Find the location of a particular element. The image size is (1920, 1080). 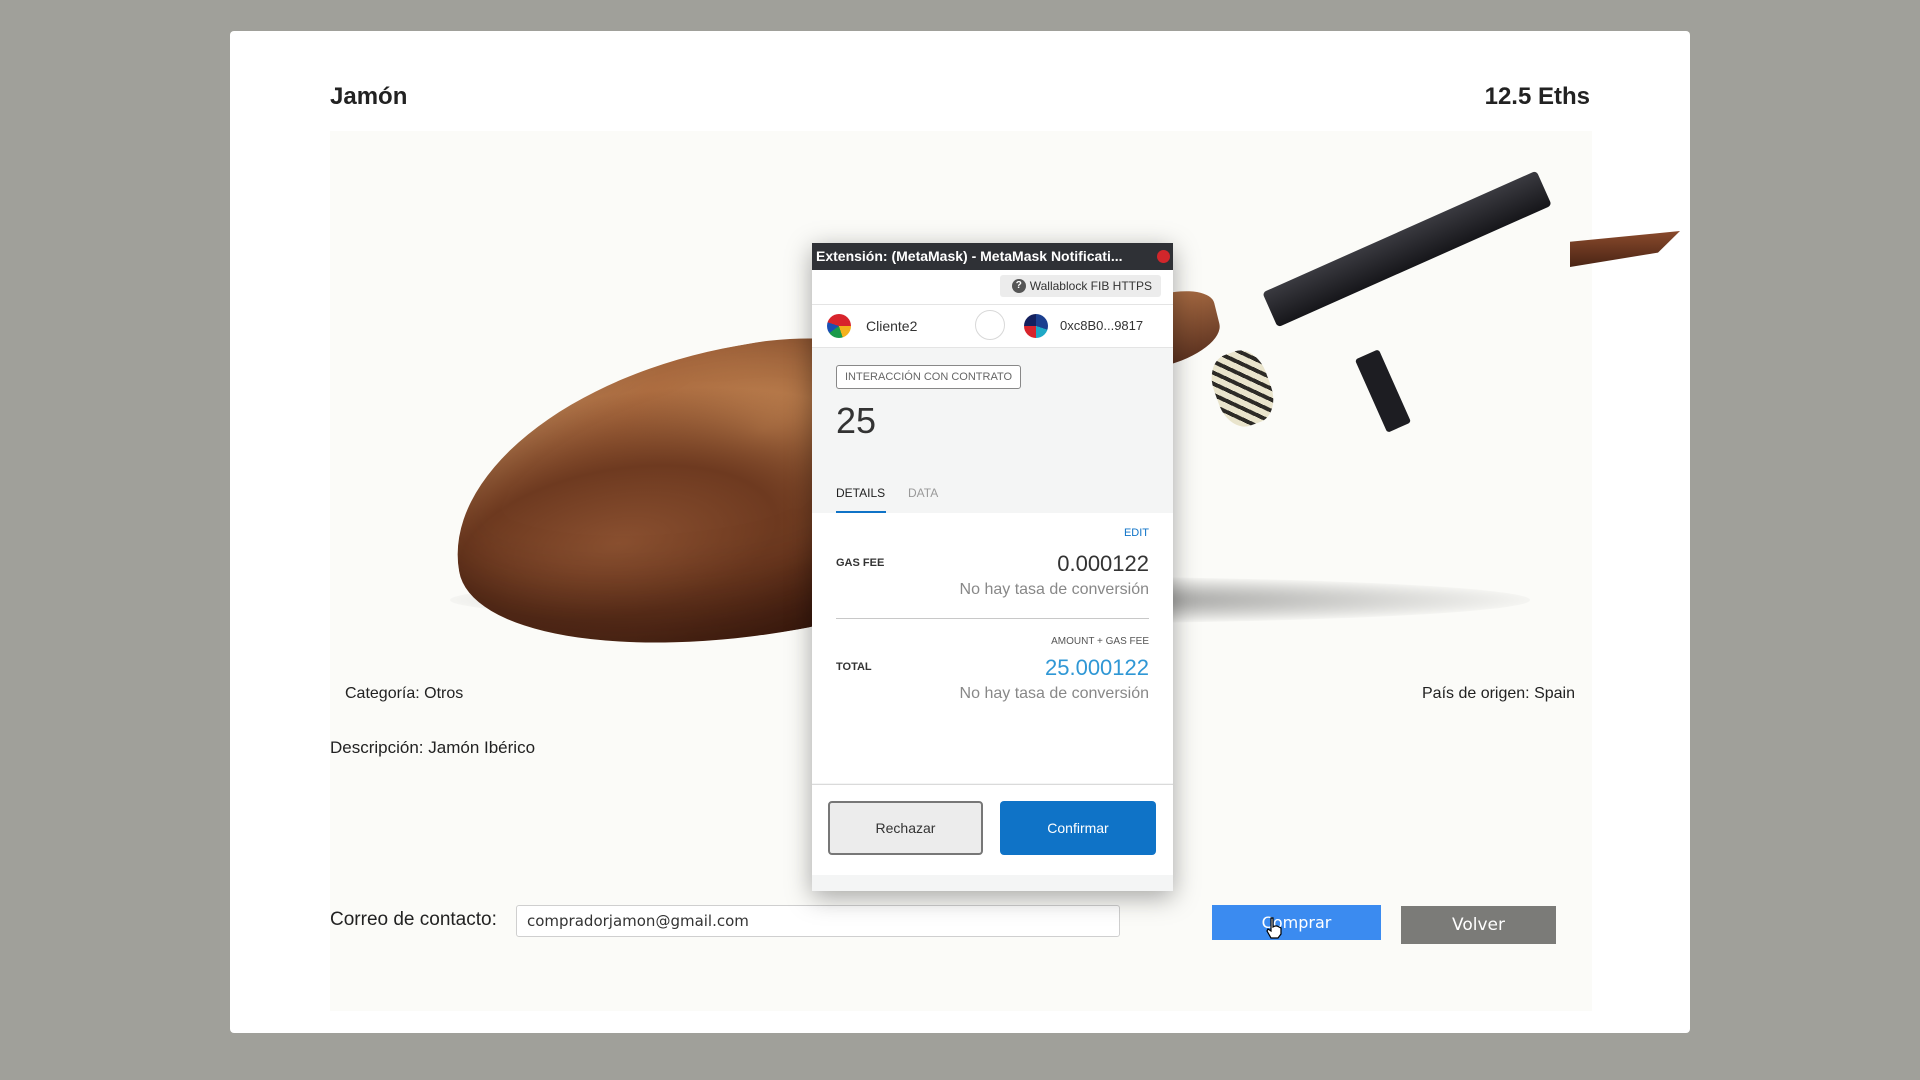

network-row: ? Wallablock FIB HTTPS is located at coordinates (992, 287).